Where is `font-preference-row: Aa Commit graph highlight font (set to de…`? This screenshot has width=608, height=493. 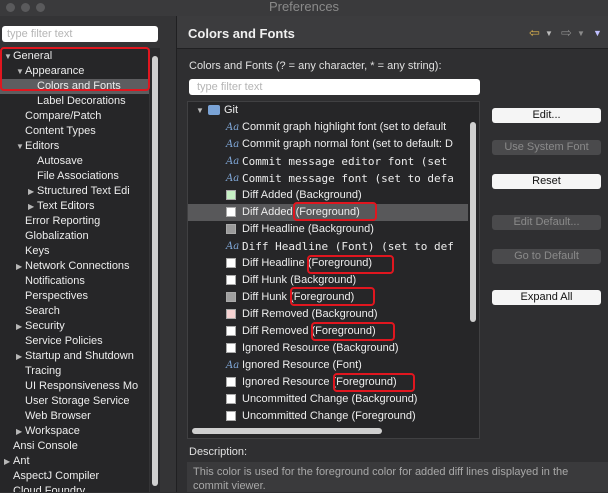
font-preference-row: Aa Commit graph highlight font (set to de… is located at coordinates (328, 127).